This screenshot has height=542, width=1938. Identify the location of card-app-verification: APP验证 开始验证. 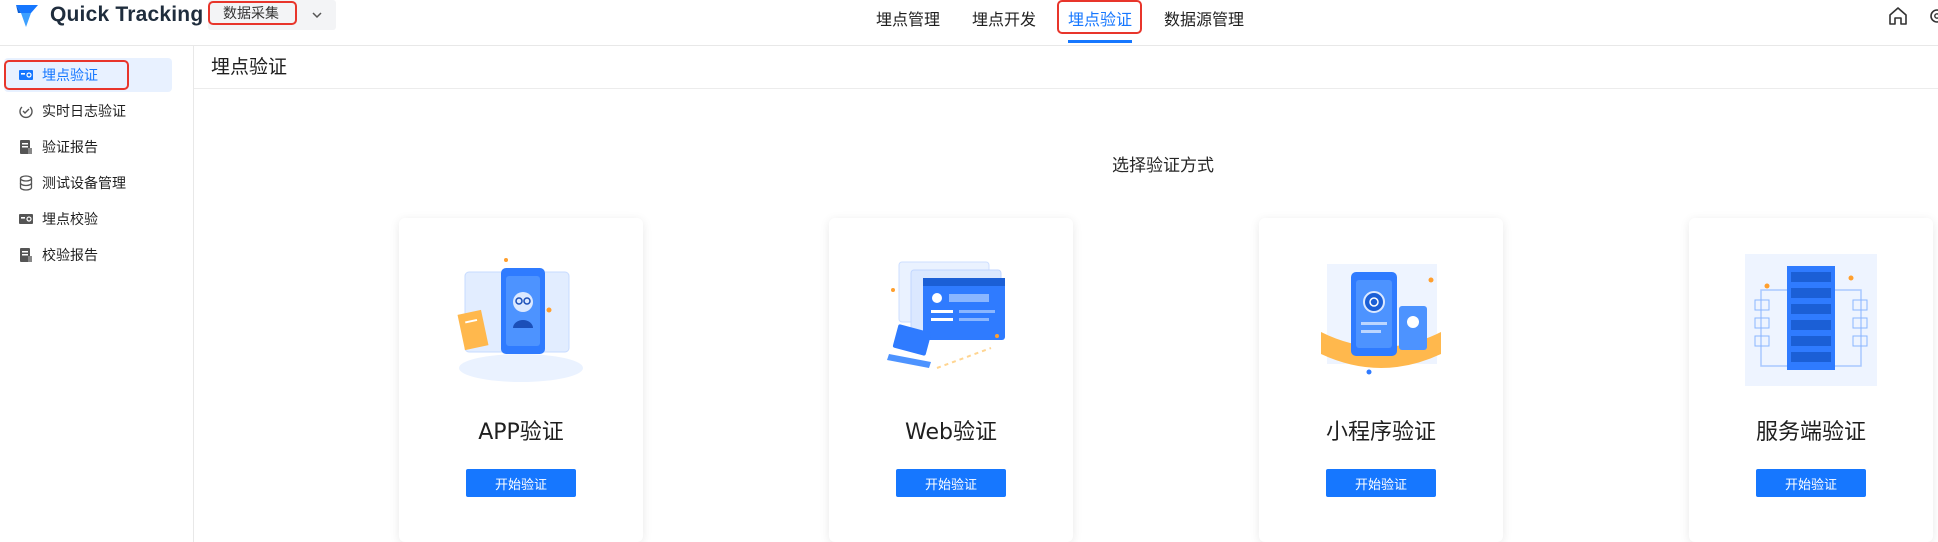
(521, 380).